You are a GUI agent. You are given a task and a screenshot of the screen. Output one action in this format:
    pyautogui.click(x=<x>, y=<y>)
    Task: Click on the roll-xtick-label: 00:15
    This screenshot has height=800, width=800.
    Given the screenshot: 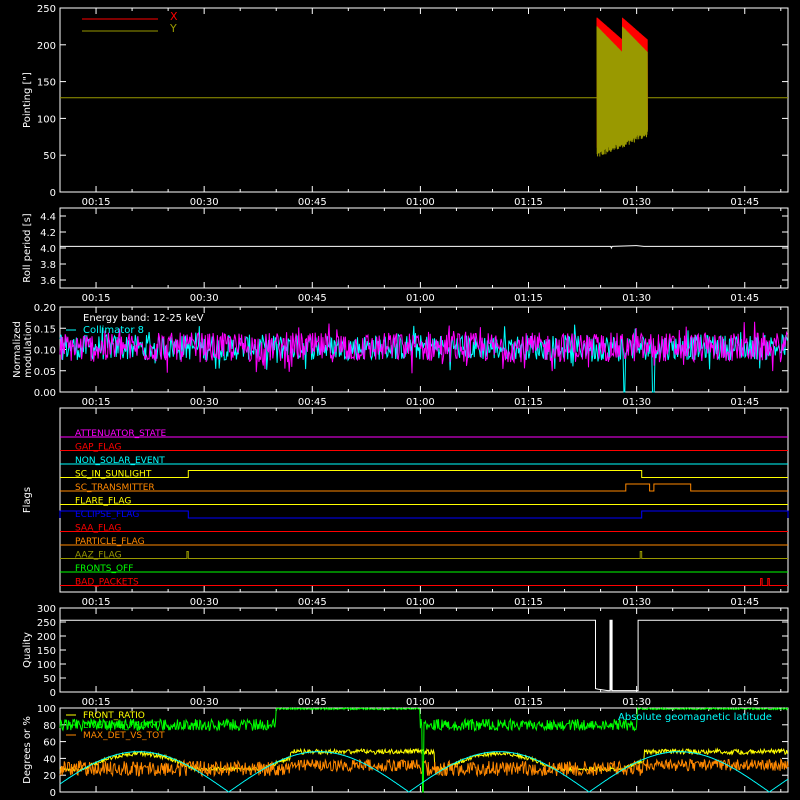 What is the action you would take?
    pyautogui.click(x=96, y=298)
    